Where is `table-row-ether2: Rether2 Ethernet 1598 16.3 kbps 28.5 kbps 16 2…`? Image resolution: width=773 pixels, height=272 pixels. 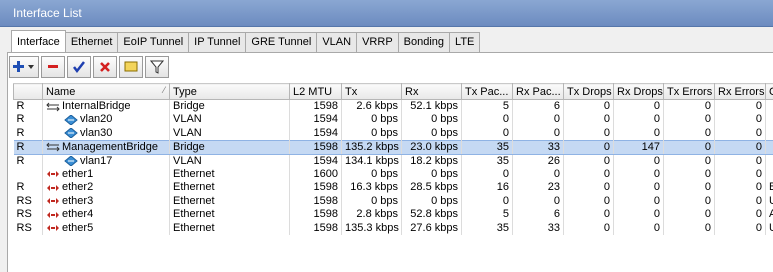 table-row-ether2: Rether2 Ethernet 1598 16.3 kbps 28.5 kbps 16 2… is located at coordinates (393, 188).